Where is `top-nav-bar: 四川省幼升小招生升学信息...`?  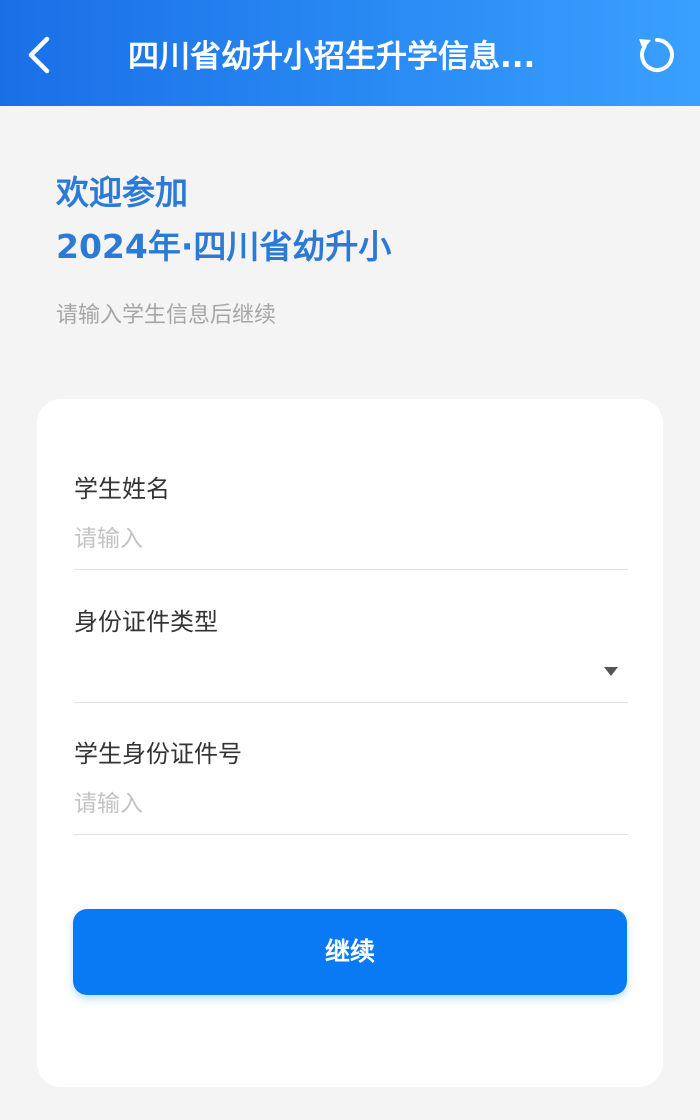
top-nav-bar: 四川省幼升小招生升学信息... is located at coordinates (350, 53).